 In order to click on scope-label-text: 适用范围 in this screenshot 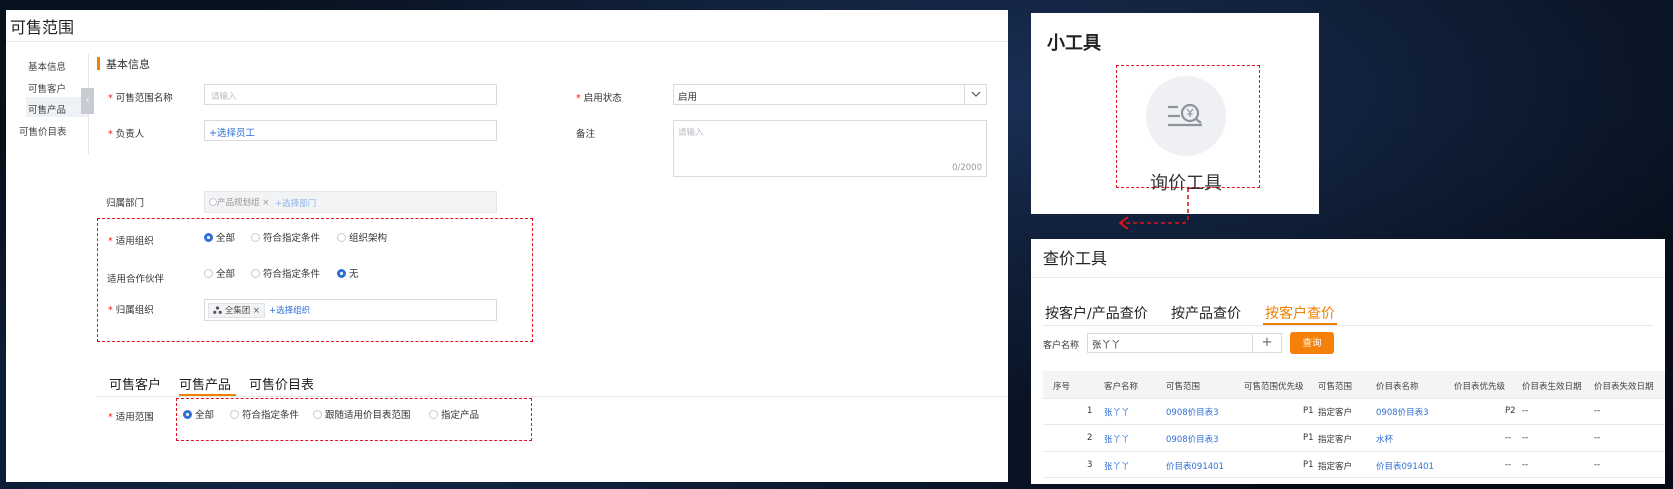, I will do `click(134, 417)`.